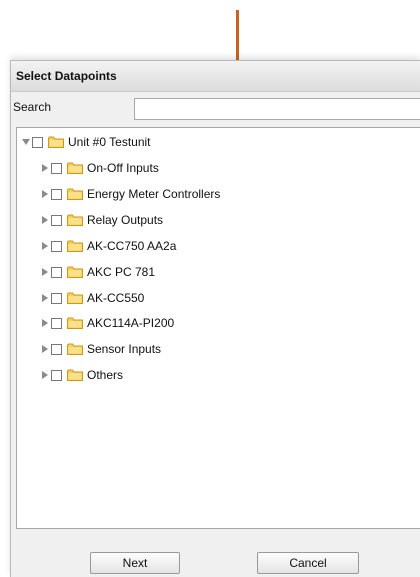  Describe the element at coordinates (135, 563) in the screenshot. I see `next-button: Next` at that location.